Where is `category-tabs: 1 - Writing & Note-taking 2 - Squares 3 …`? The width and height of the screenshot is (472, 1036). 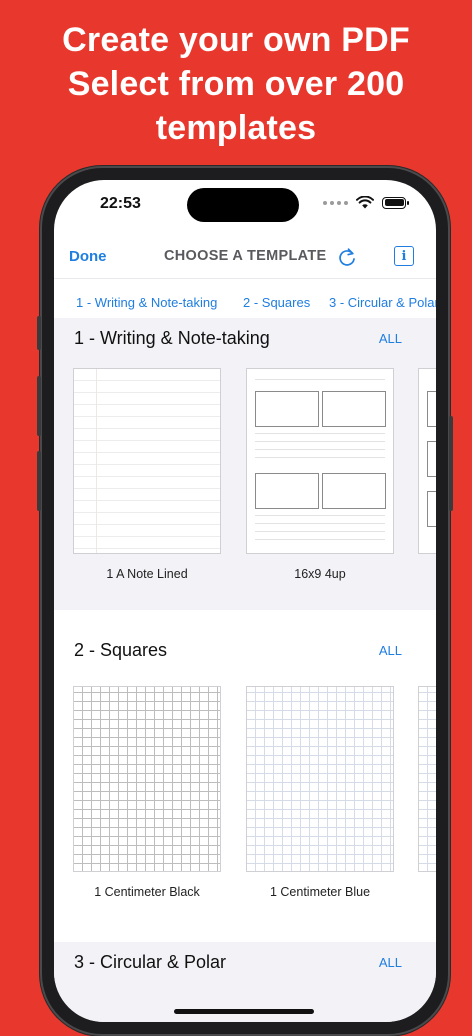
category-tabs: 1 - Writing & Note-taking 2 - Squares 3 … is located at coordinates (245, 298).